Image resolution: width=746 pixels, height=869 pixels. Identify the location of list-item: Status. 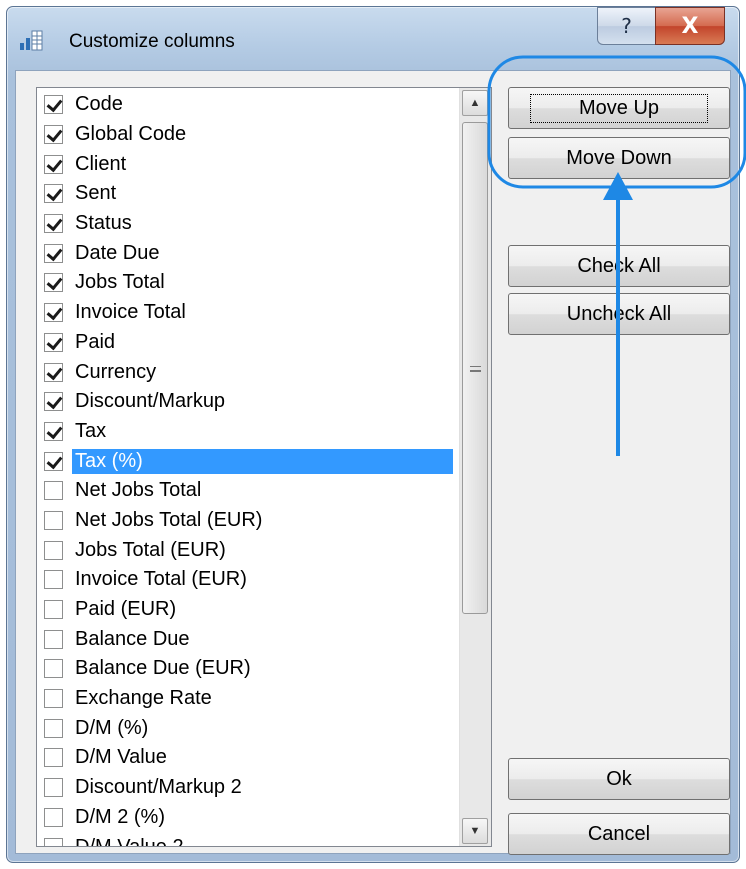
(245, 224).